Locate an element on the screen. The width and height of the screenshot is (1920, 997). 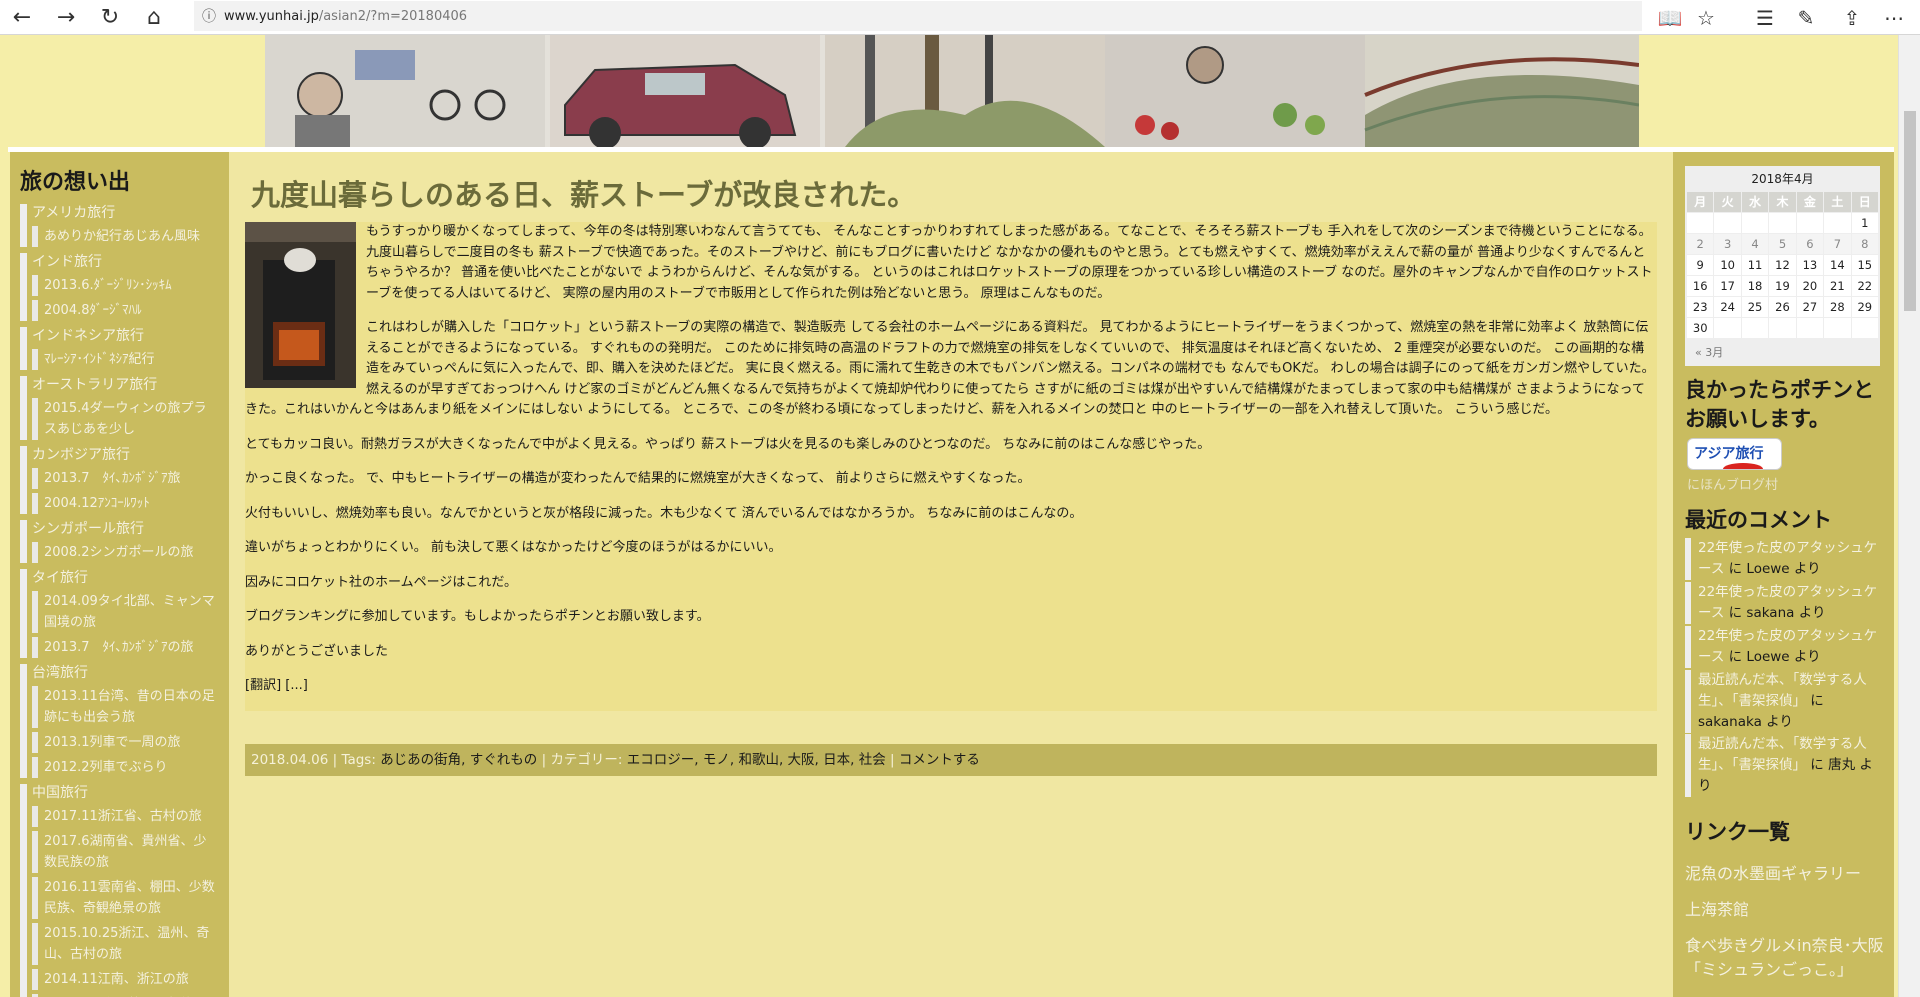
subcategory-item: 2004.12ｱﾝｺｰﾙﾜｯﾄ is located at coordinates (125, 503).